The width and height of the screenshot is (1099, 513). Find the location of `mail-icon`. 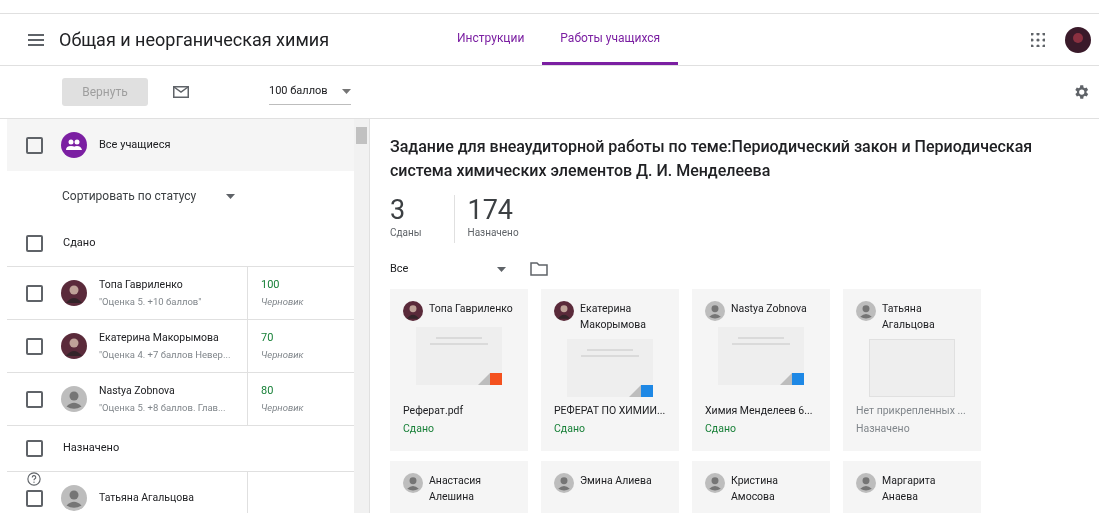

mail-icon is located at coordinates (181, 92).